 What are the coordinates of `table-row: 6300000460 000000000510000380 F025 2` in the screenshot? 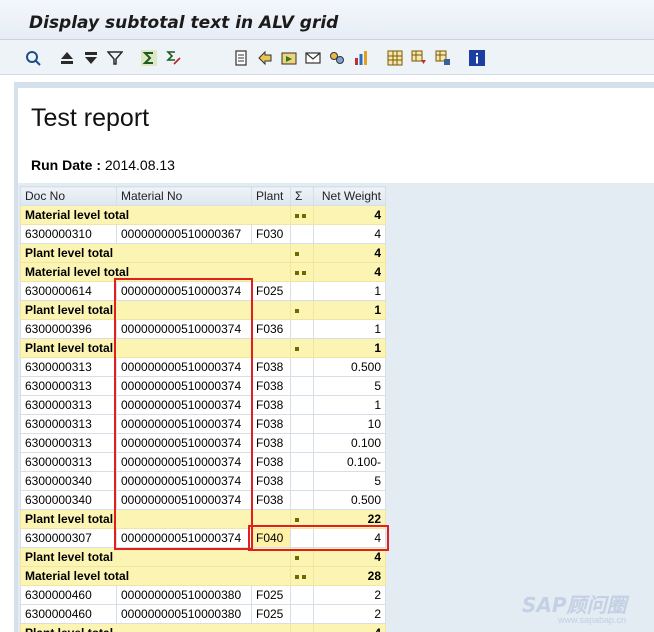 It's located at (203, 614).